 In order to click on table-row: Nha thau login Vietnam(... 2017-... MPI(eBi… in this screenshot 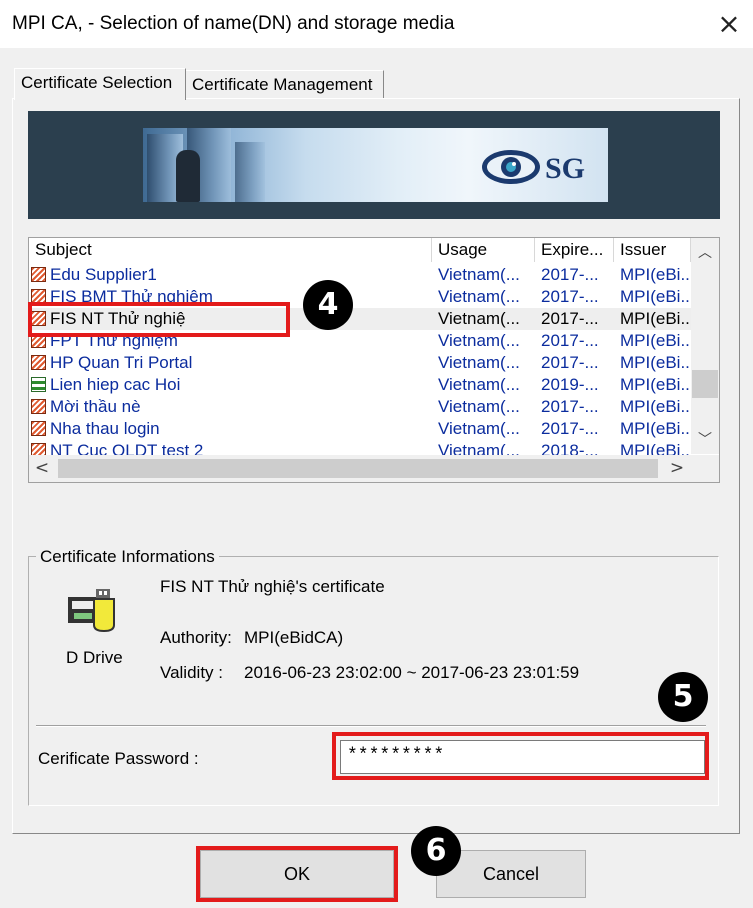, I will do `click(360, 429)`.